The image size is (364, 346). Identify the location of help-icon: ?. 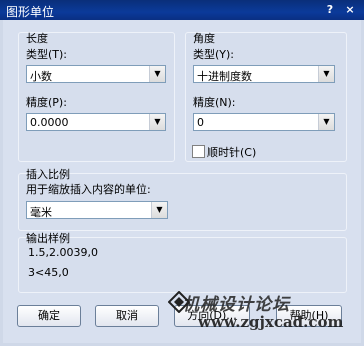
(330, 9).